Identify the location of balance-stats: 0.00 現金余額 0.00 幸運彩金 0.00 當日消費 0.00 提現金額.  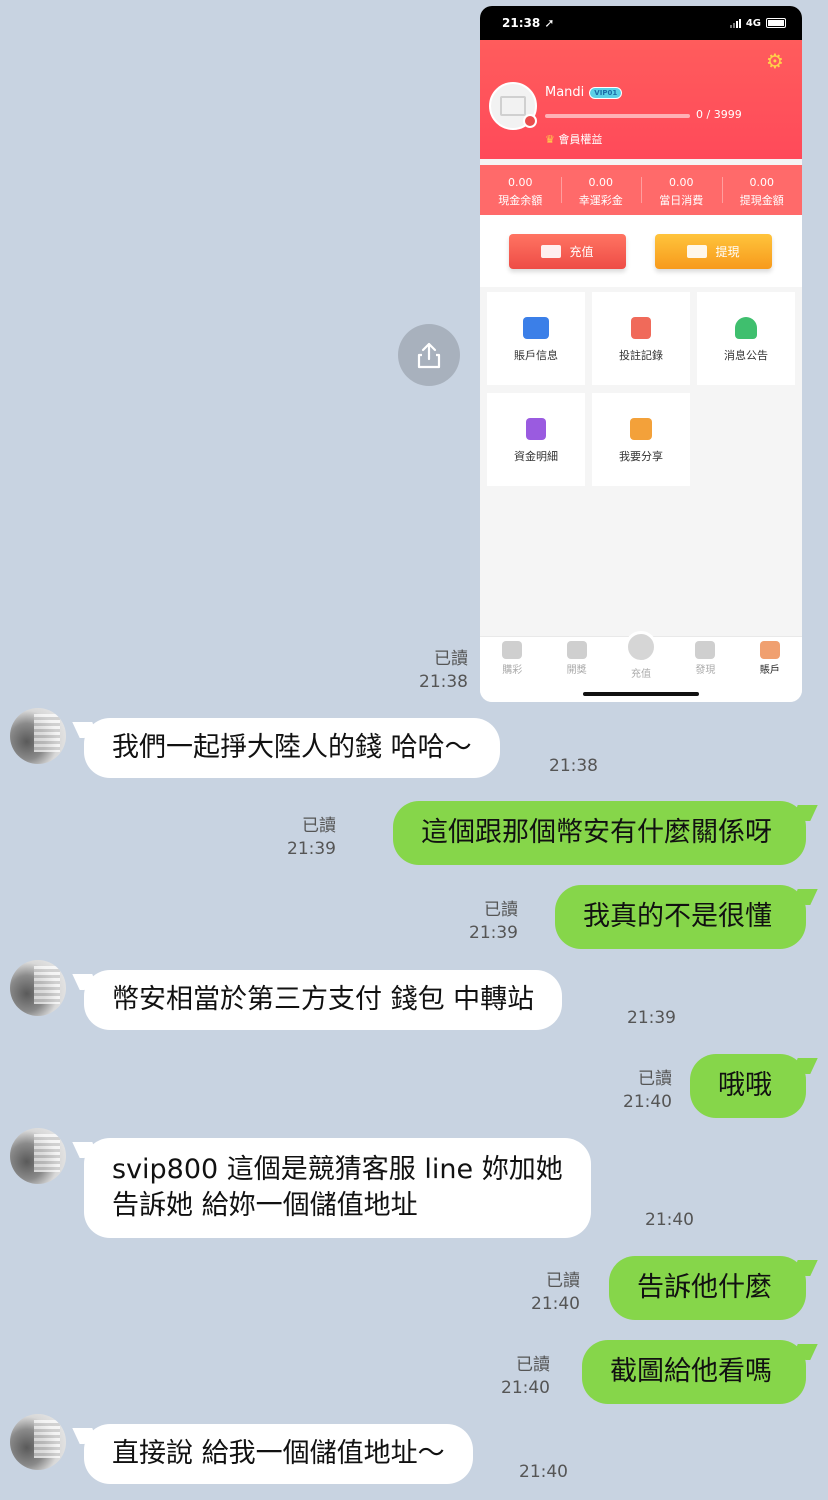
(641, 190).